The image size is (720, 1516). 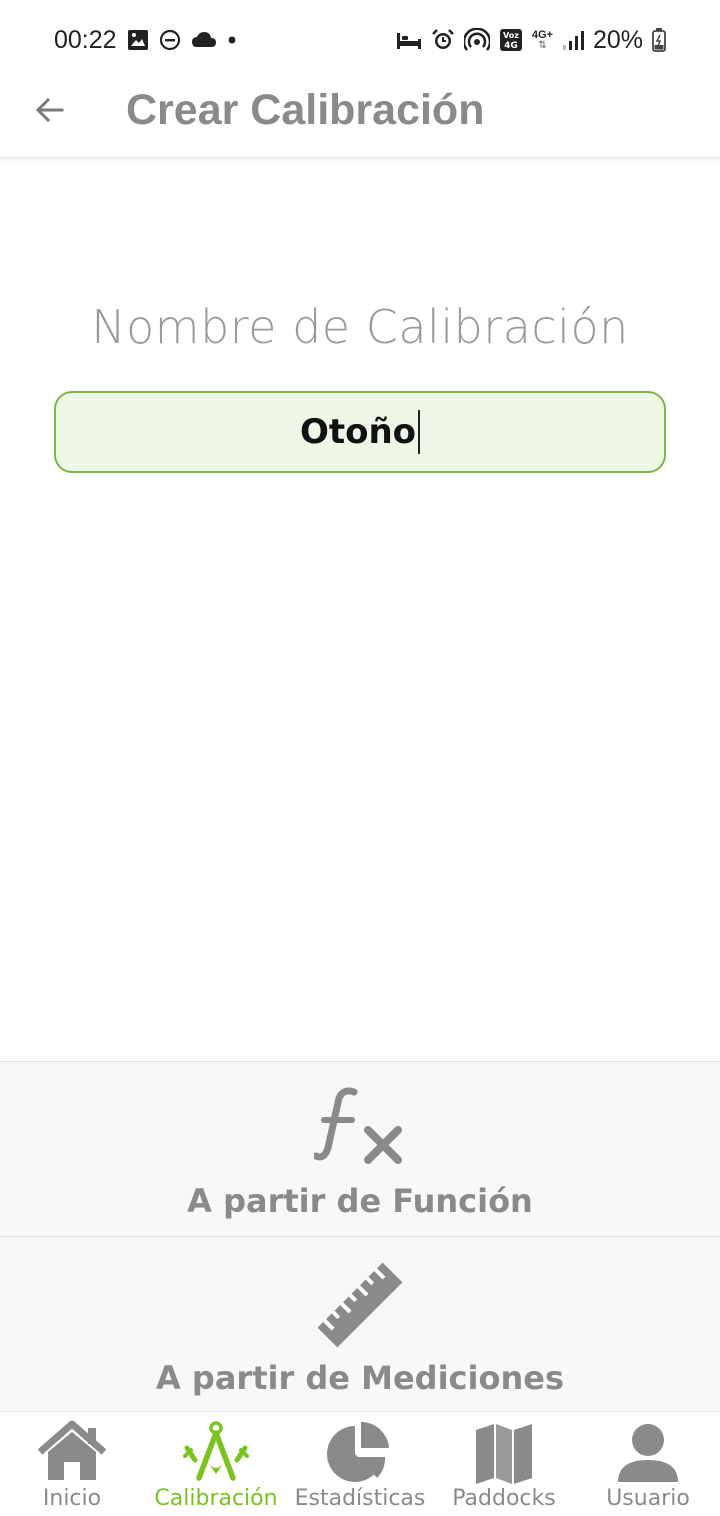 I want to click on nav-label-usuario: Usuario, so click(x=648, y=1498).